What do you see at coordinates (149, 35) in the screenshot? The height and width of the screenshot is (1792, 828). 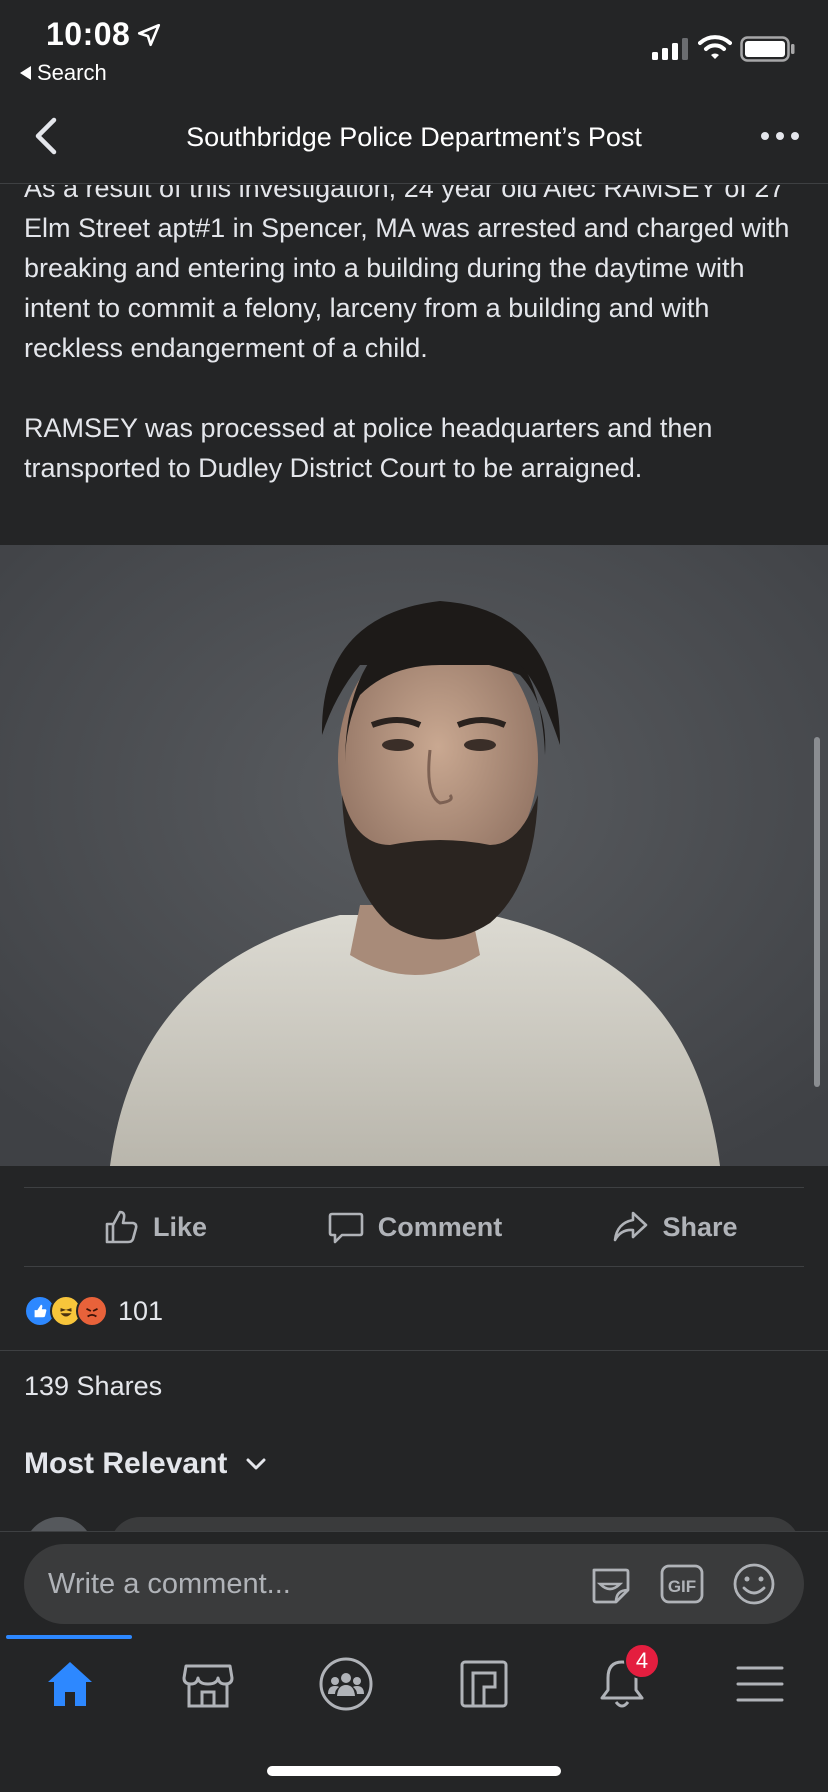 I see `location-arrow-icon` at bounding box center [149, 35].